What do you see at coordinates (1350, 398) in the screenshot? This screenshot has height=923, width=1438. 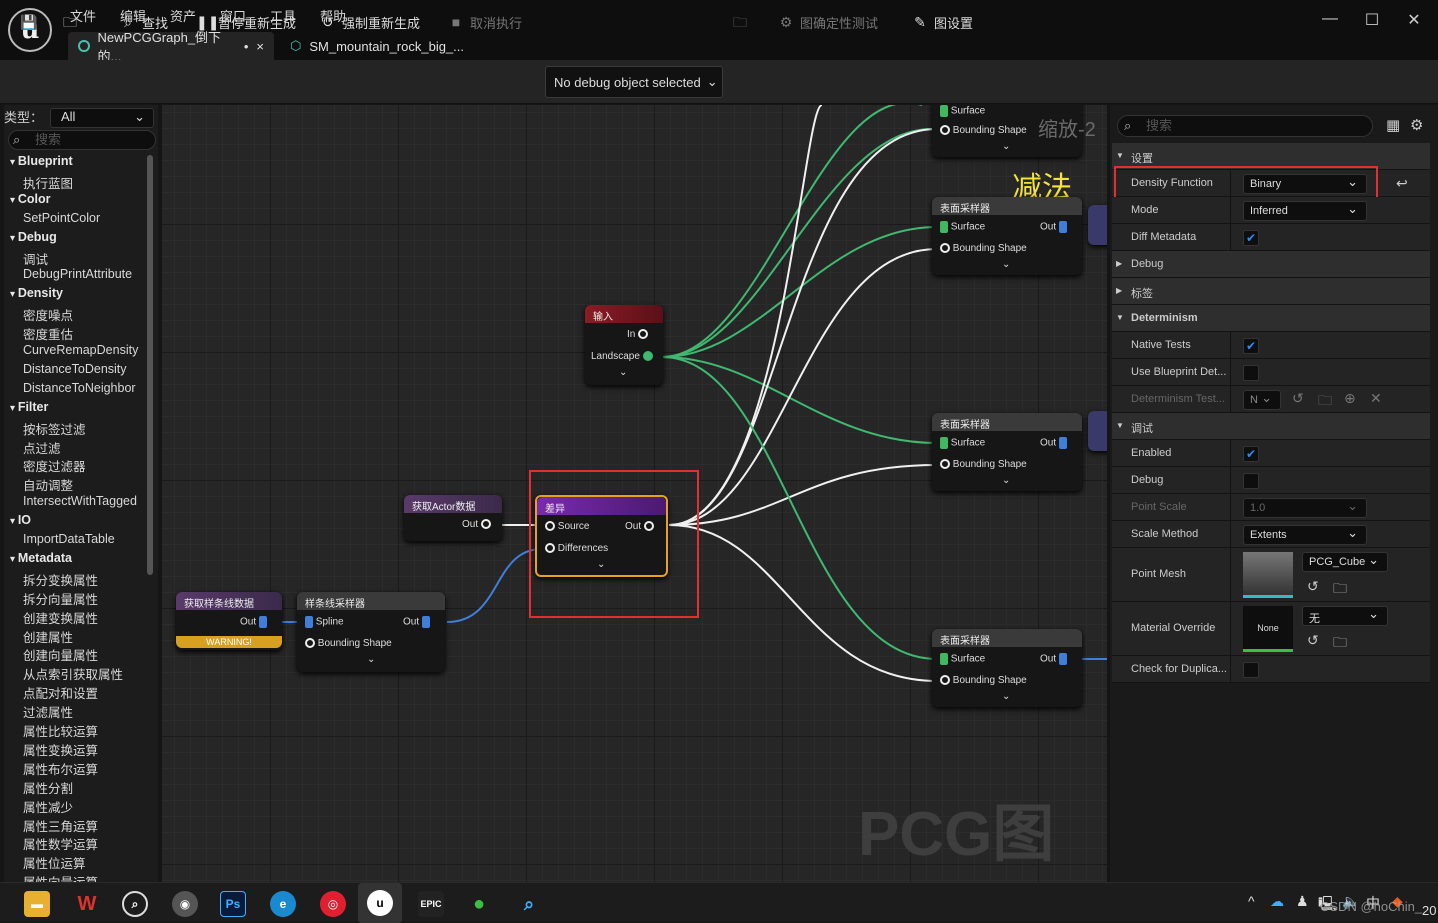 I see `add-icon: ⊕` at bounding box center [1350, 398].